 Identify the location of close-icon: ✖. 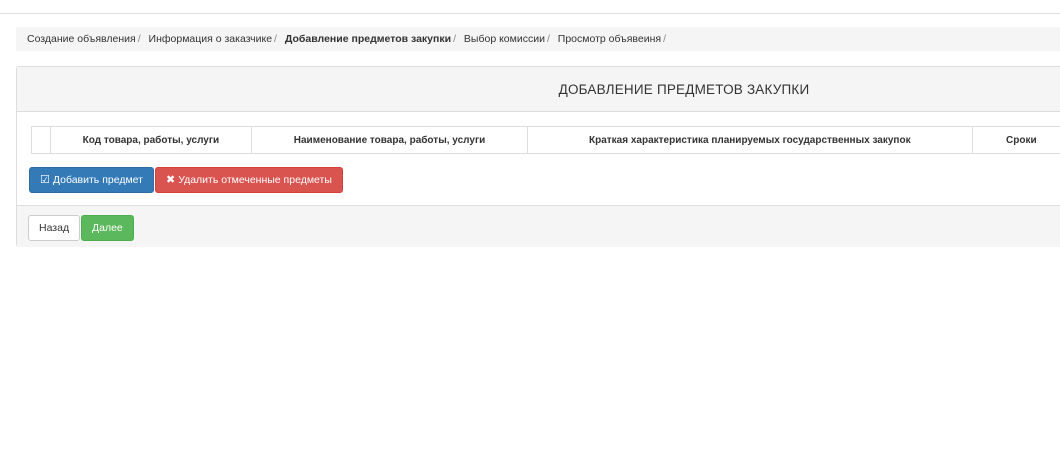
(171, 180).